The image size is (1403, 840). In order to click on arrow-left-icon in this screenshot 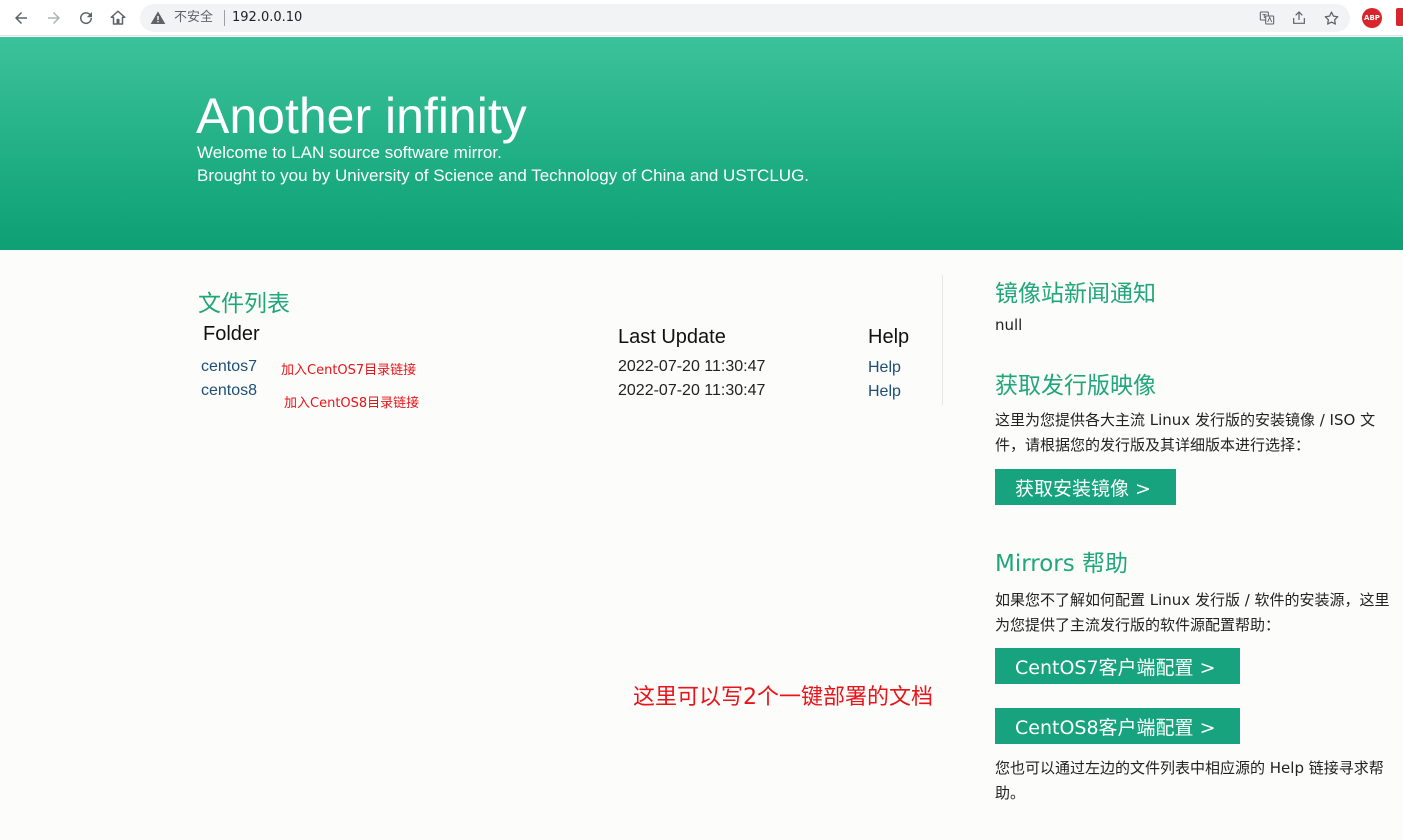, I will do `click(21, 18)`.